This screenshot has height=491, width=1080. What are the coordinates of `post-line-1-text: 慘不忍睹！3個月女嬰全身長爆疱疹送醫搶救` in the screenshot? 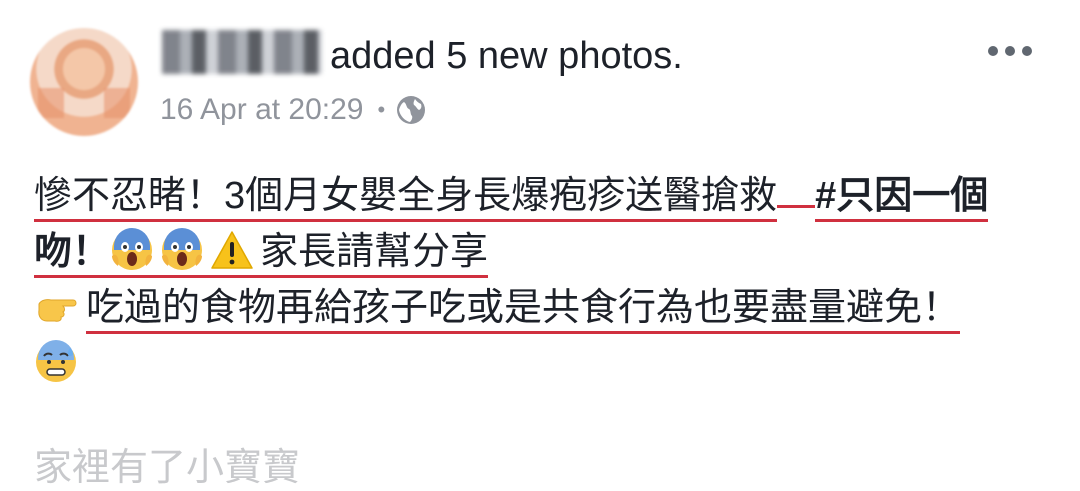 It's located at (406, 198).